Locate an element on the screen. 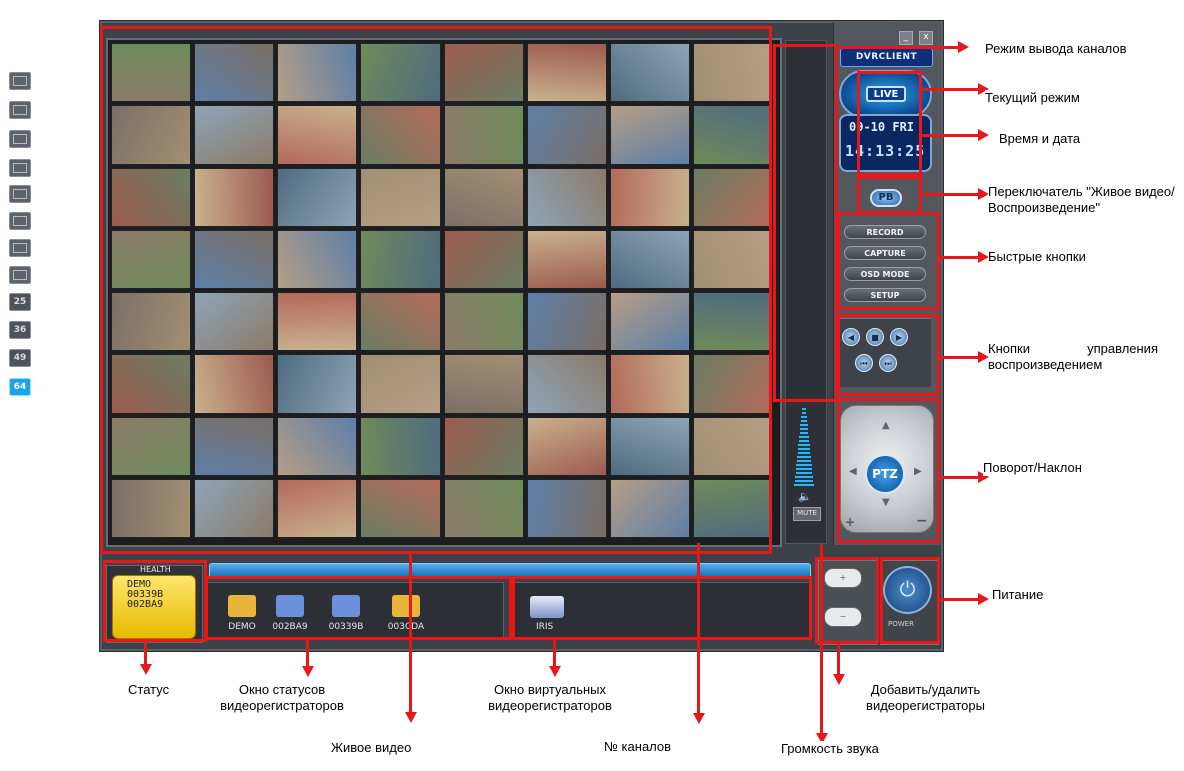 The image size is (1184, 771). layout-6-button is located at coordinates (20, 139).